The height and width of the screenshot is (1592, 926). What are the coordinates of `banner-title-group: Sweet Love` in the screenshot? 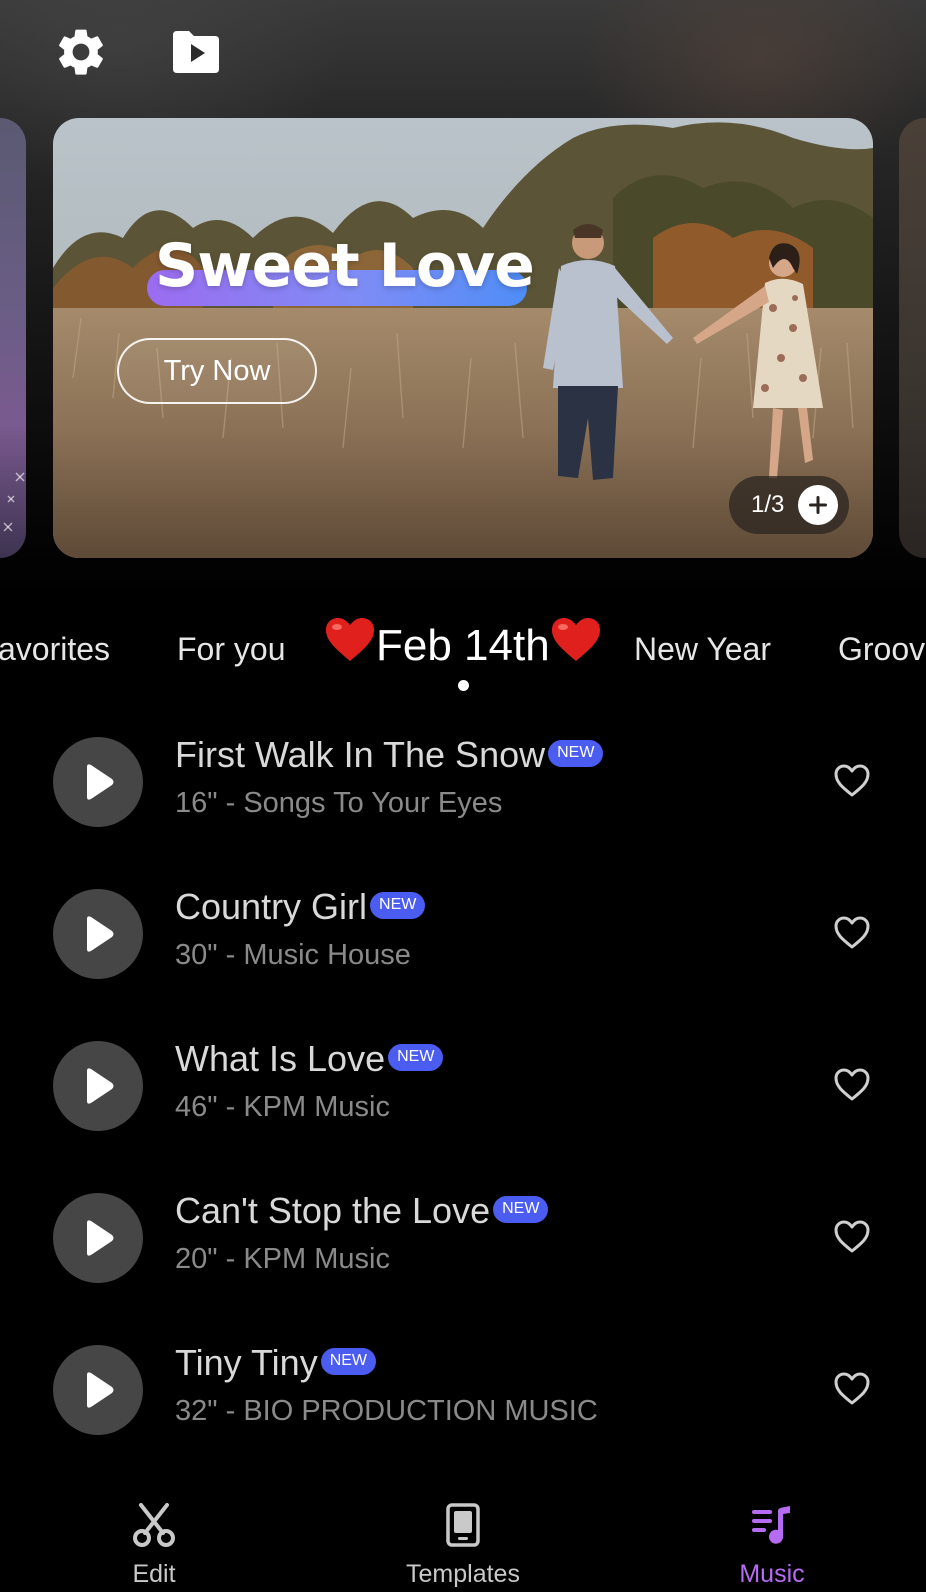 It's located at (341, 271).